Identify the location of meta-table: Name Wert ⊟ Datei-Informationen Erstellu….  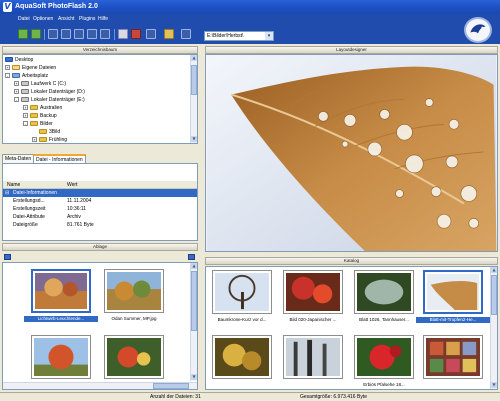
(100, 202).